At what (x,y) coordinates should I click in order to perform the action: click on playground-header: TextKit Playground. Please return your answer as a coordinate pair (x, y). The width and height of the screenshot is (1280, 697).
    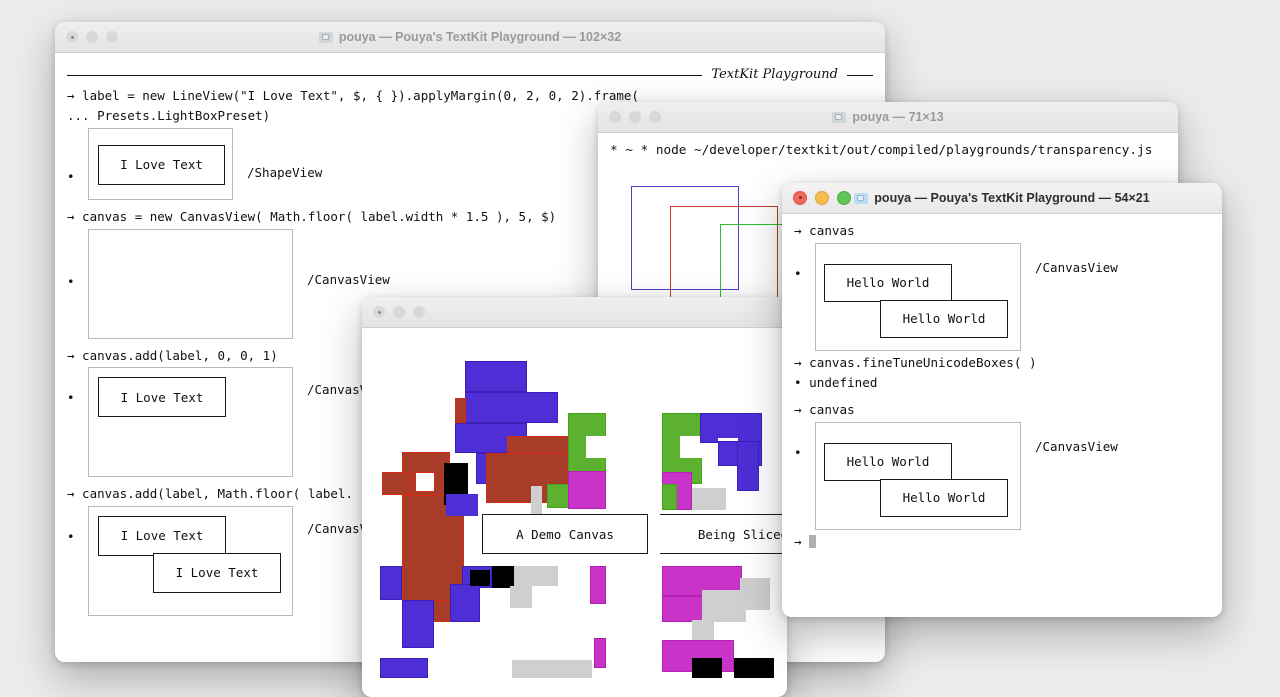
    Looking at the image, I should click on (470, 73).